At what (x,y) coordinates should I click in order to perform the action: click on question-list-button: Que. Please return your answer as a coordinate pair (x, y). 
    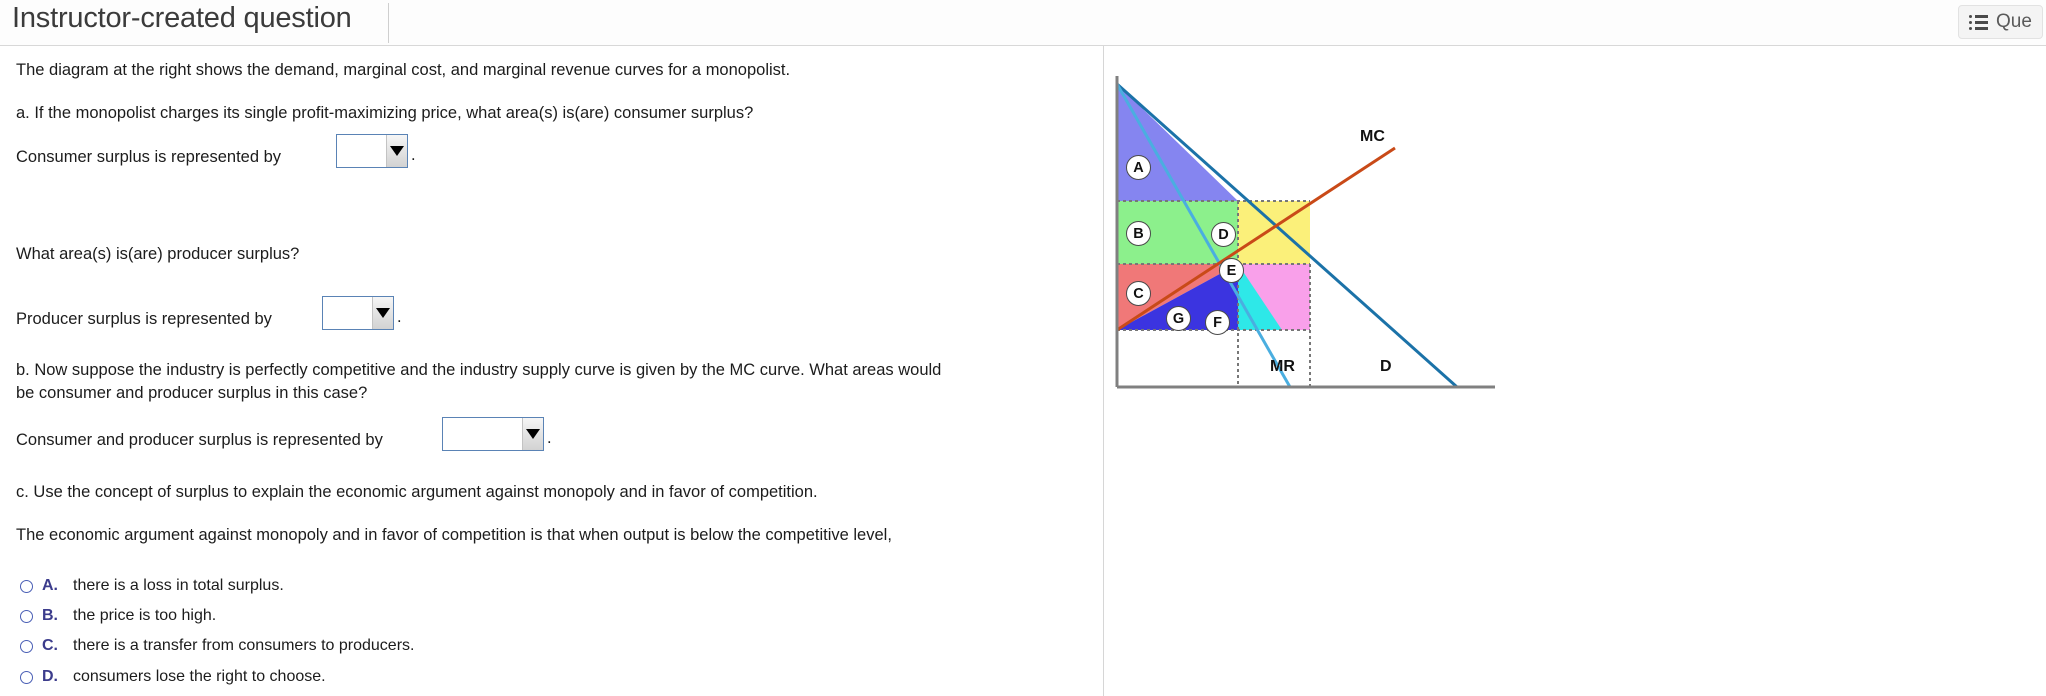
    Looking at the image, I should click on (2000, 22).